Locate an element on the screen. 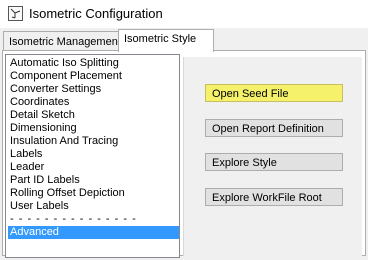  explore-style-button: Explore Style is located at coordinates (274, 162).